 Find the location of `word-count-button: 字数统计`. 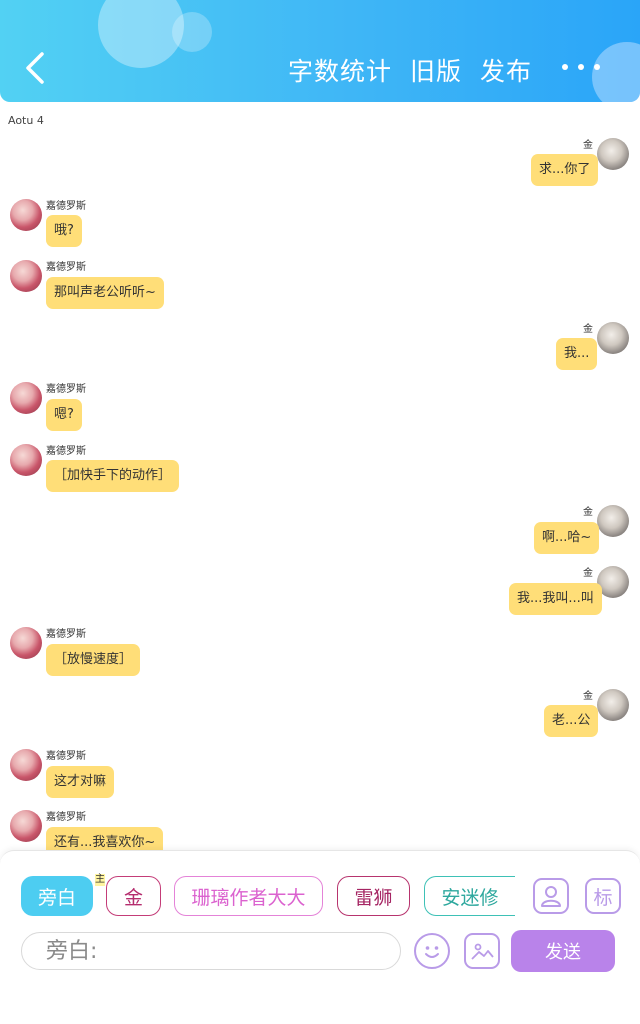

word-count-button: 字数统计 is located at coordinates (340, 70).